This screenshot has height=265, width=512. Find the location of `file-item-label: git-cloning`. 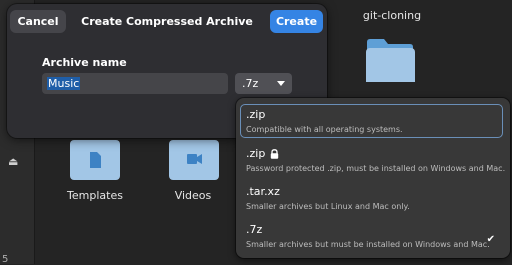

file-item-label: git-cloning is located at coordinates (392, 15).